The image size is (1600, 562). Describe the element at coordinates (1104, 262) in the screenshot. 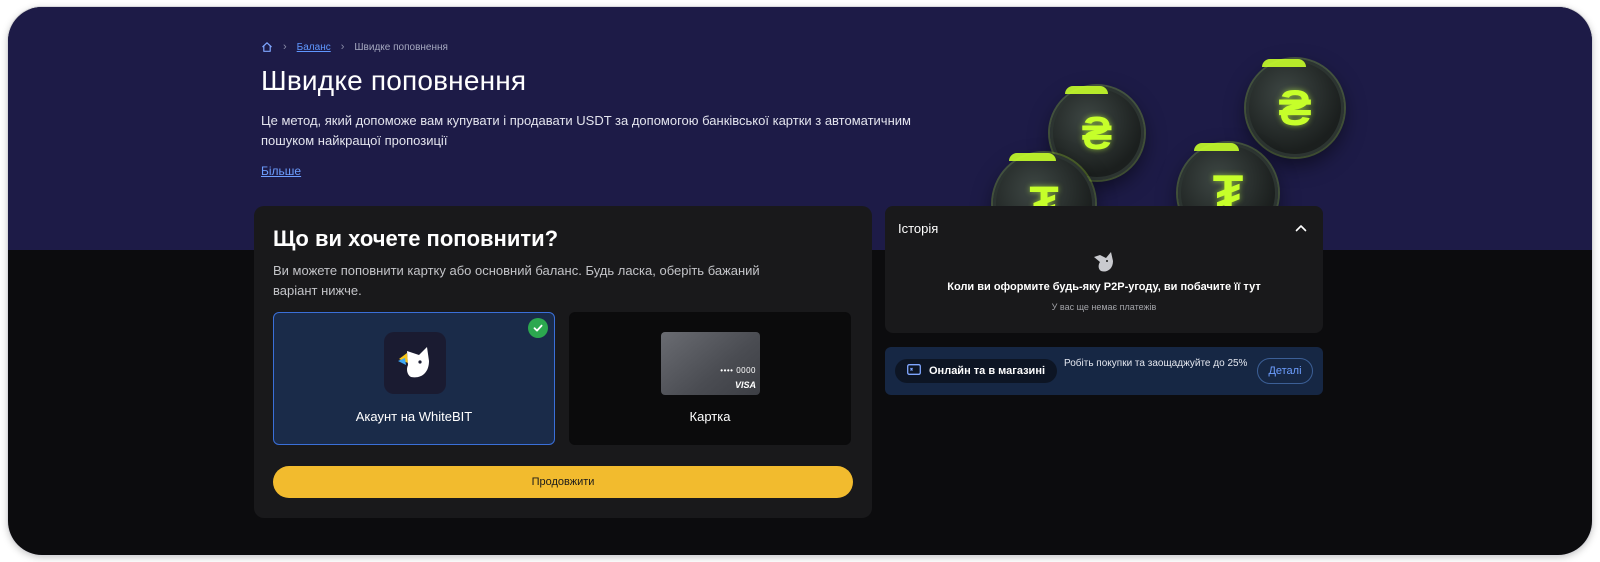

I see `empty-state-bird-icon` at that location.